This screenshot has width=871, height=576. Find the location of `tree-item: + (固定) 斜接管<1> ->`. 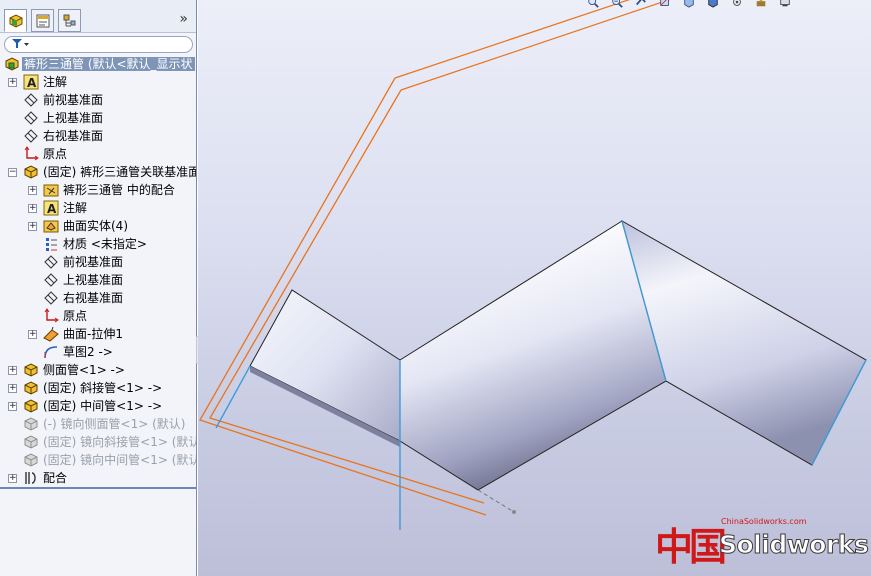

tree-item: + (固定) 斜接管<1> -> is located at coordinates (98, 388).